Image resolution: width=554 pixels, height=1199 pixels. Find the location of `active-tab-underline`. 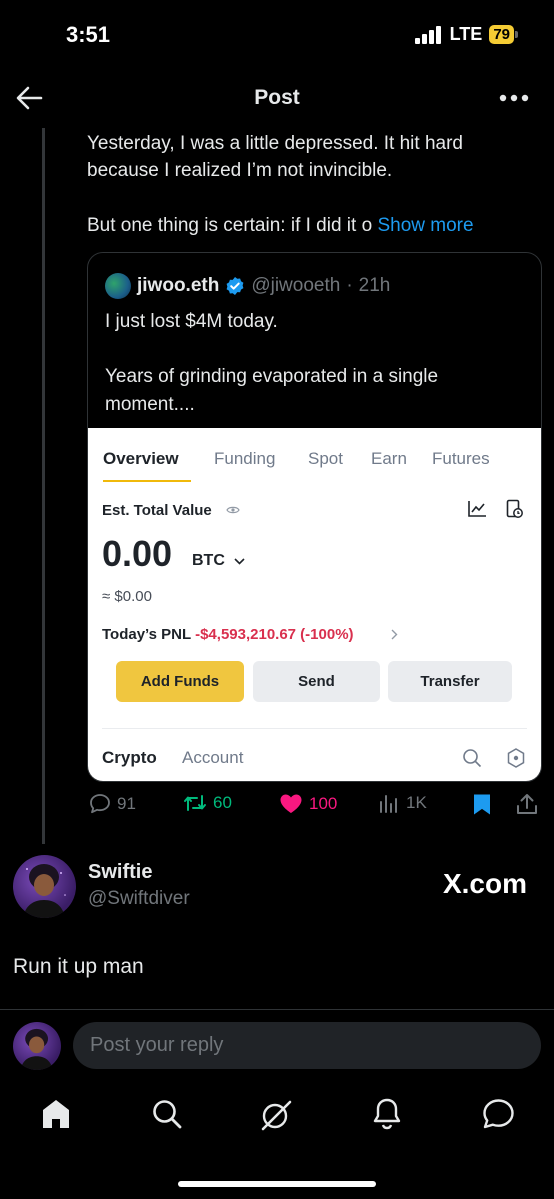

active-tab-underline is located at coordinates (147, 481).